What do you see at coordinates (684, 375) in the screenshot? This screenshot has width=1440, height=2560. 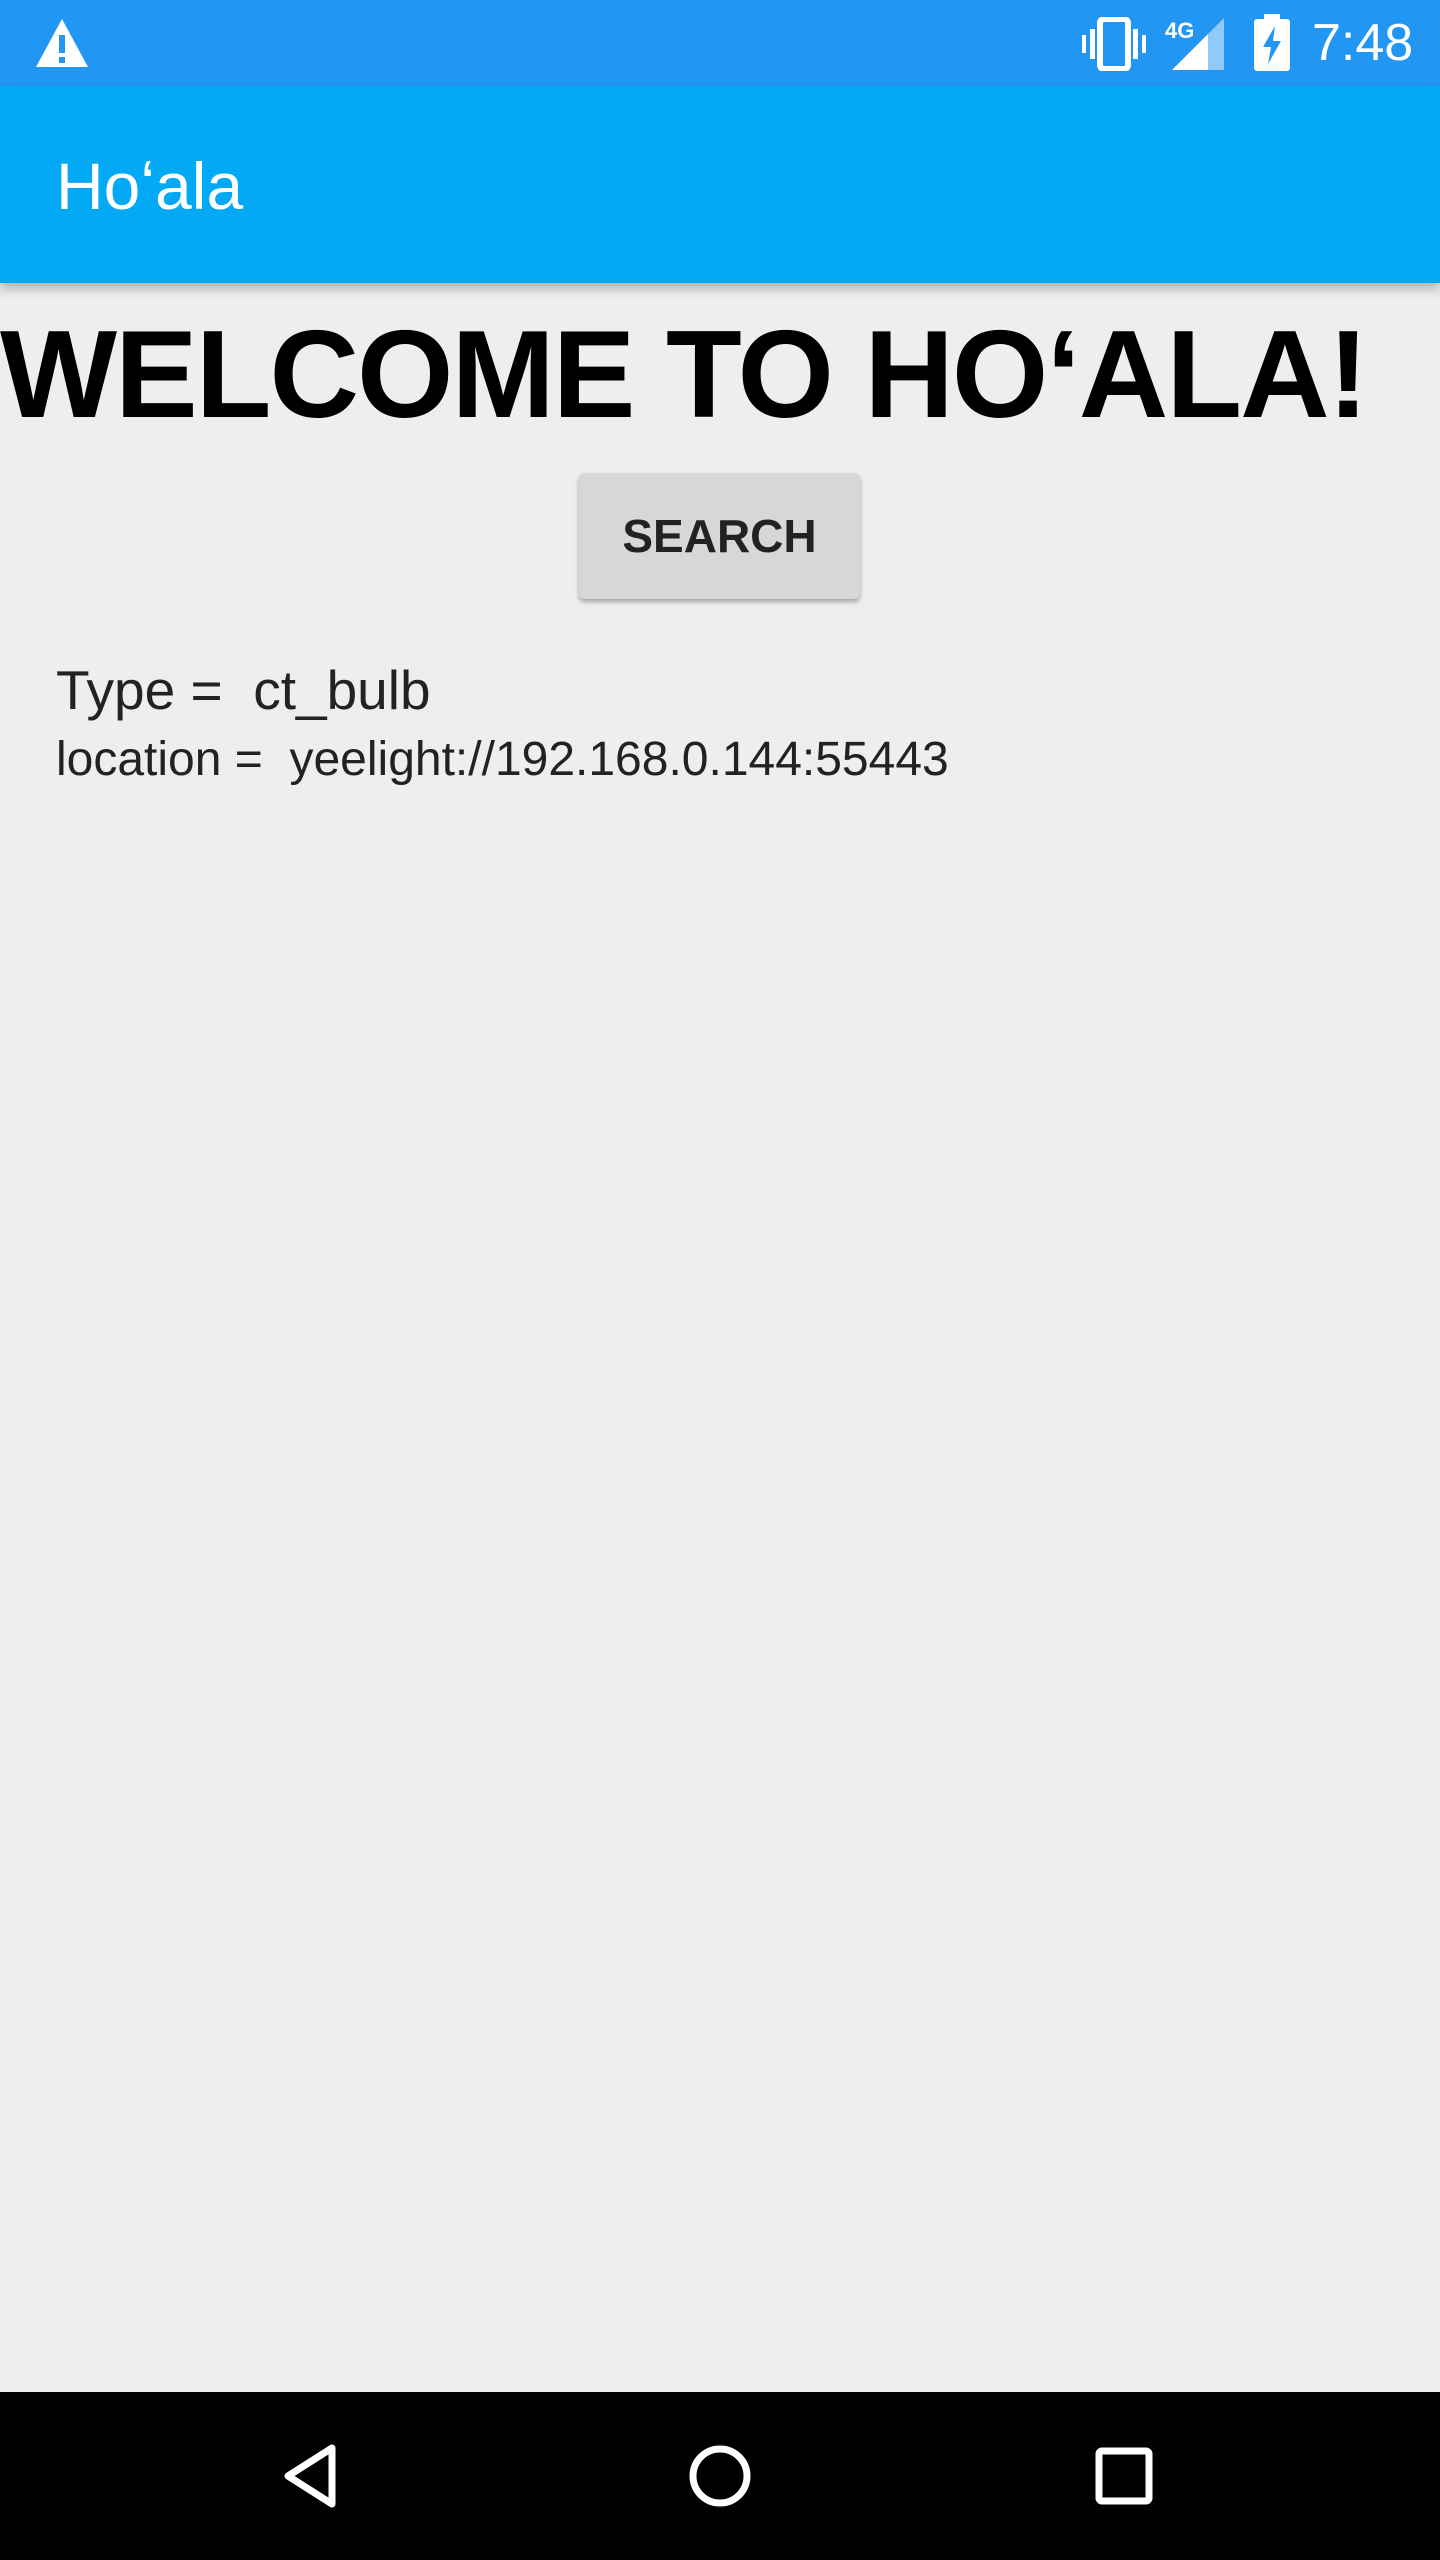 I see `welcome-heading: WELCOME TO HOʻALA!` at bounding box center [684, 375].